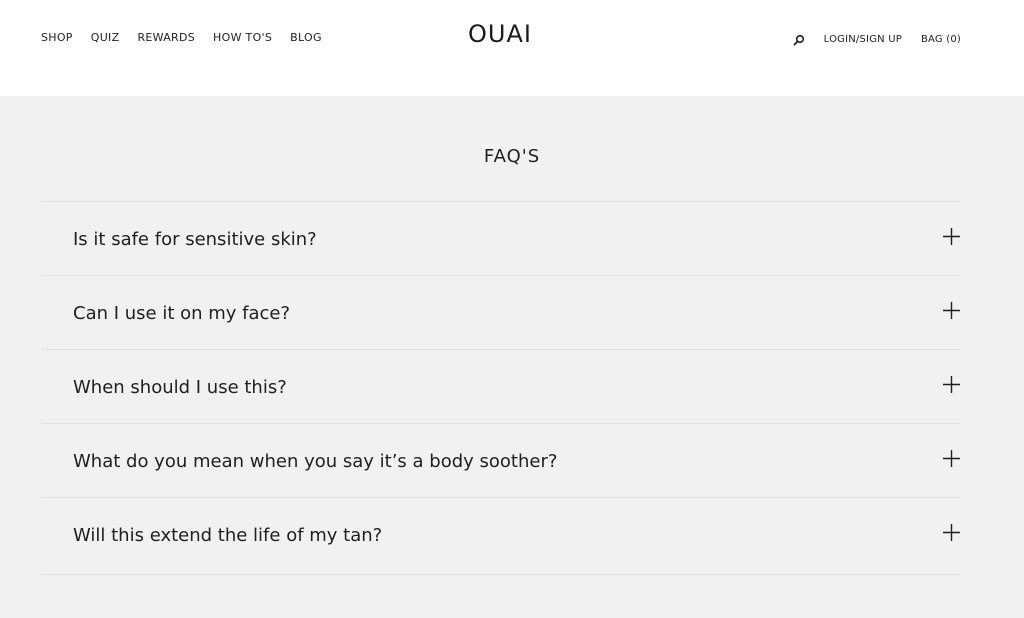 Image resolution: width=1024 pixels, height=618 pixels. I want to click on bag-link: BAG (0), so click(941, 40).